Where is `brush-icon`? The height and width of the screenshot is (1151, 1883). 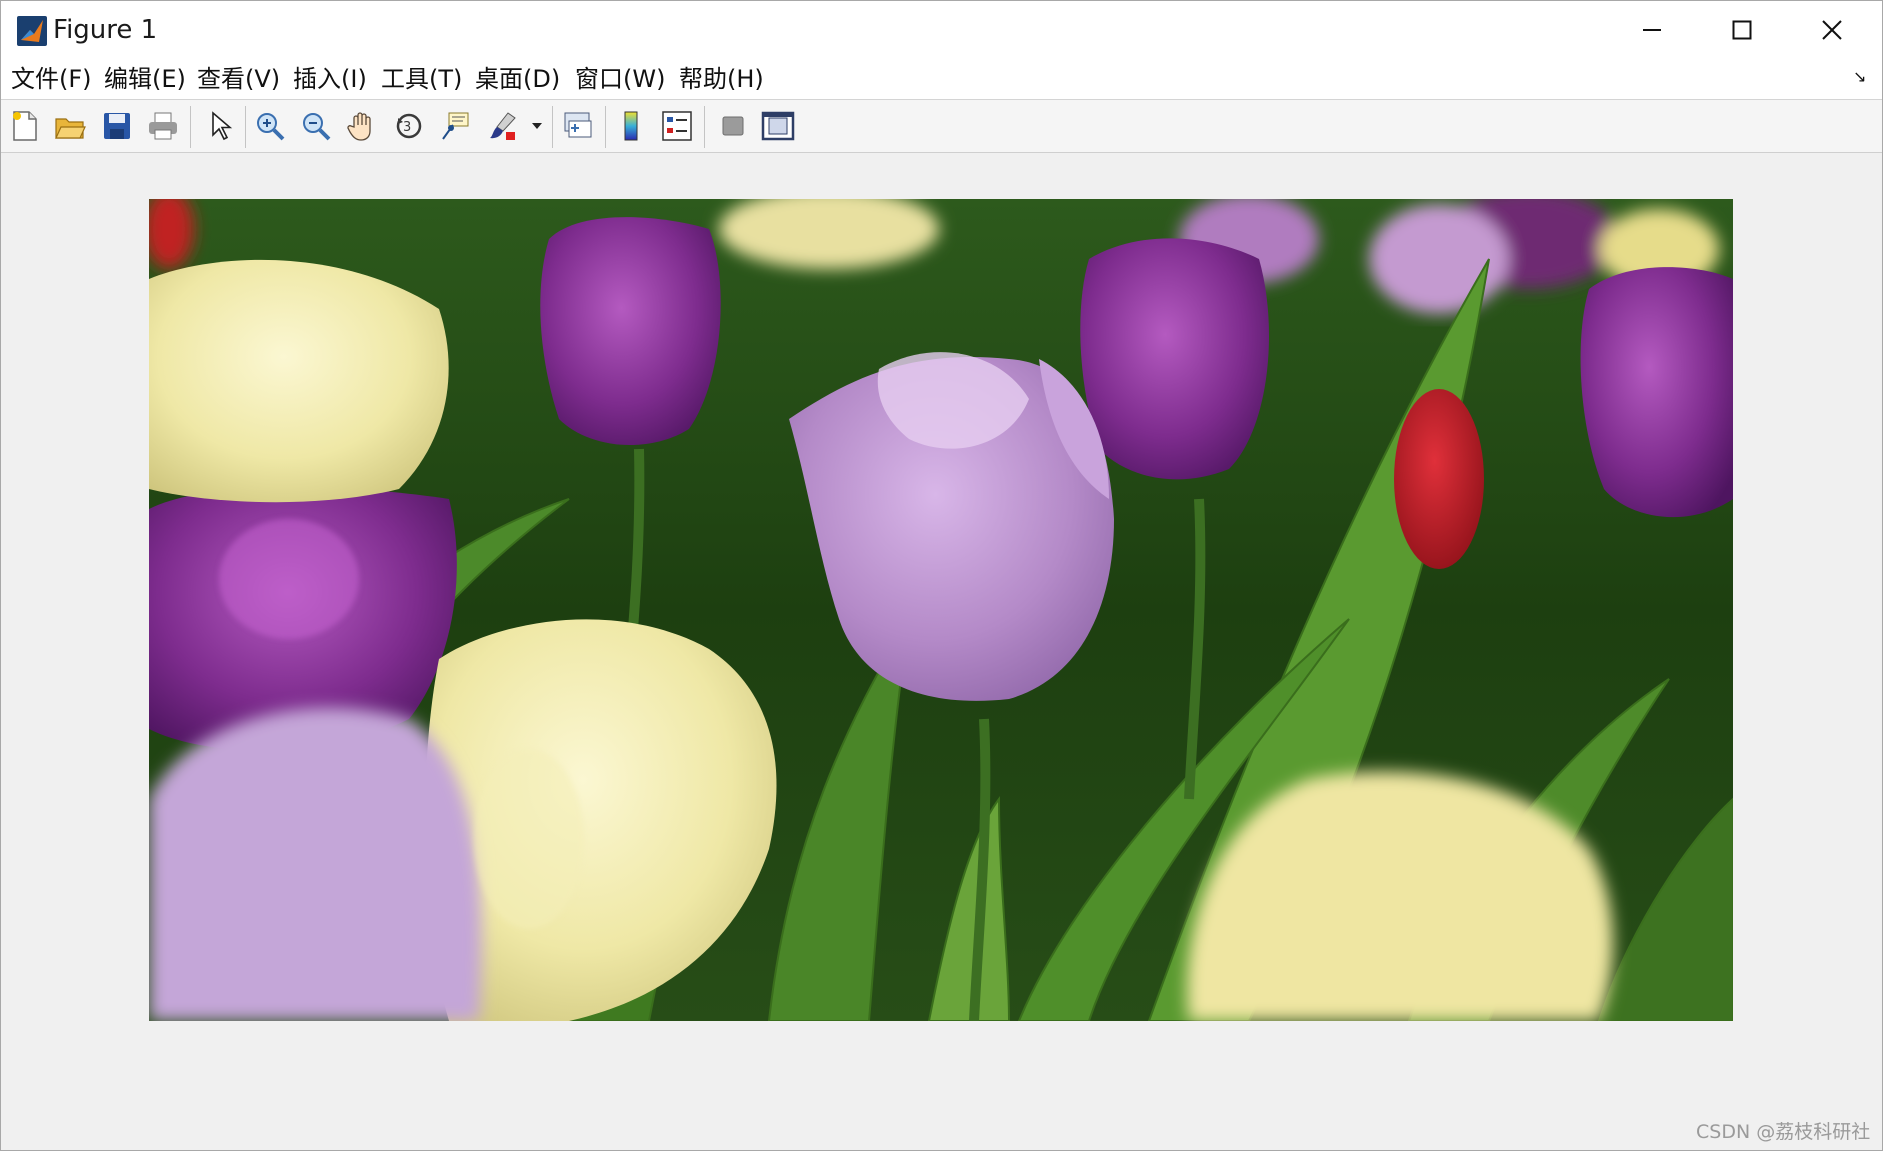 brush-icon is located at coordinates (503, 126).